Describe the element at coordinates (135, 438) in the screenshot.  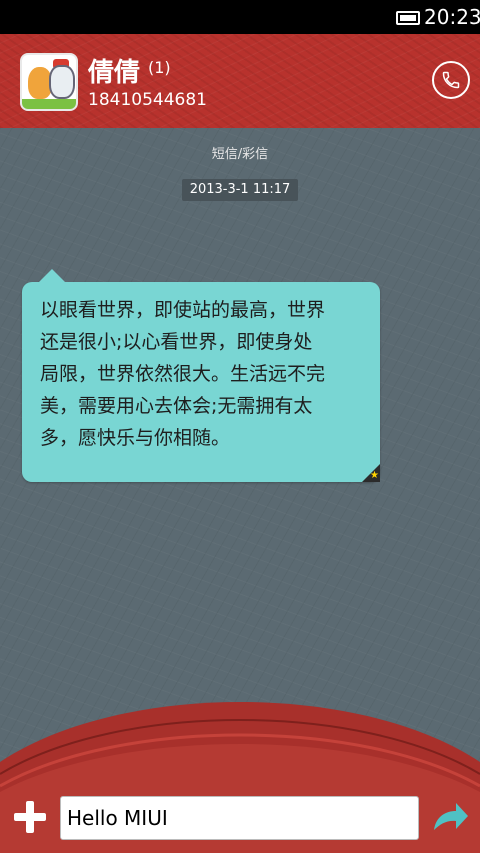
I see `message-line: 多，愿快乐与你相随。` at that location.